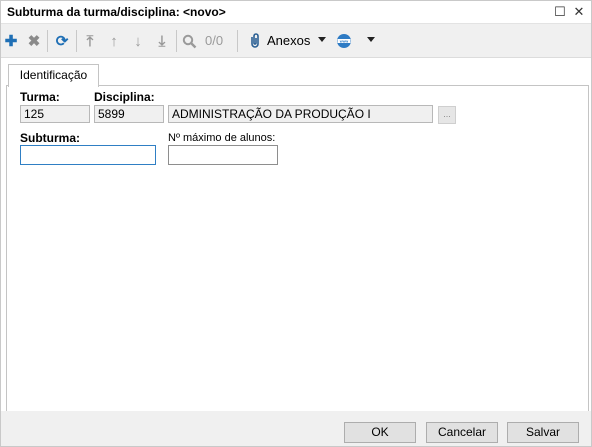 The height and width of the screenshot is (447, 592). I want to click on turma-field: 125, so click(55, 114).